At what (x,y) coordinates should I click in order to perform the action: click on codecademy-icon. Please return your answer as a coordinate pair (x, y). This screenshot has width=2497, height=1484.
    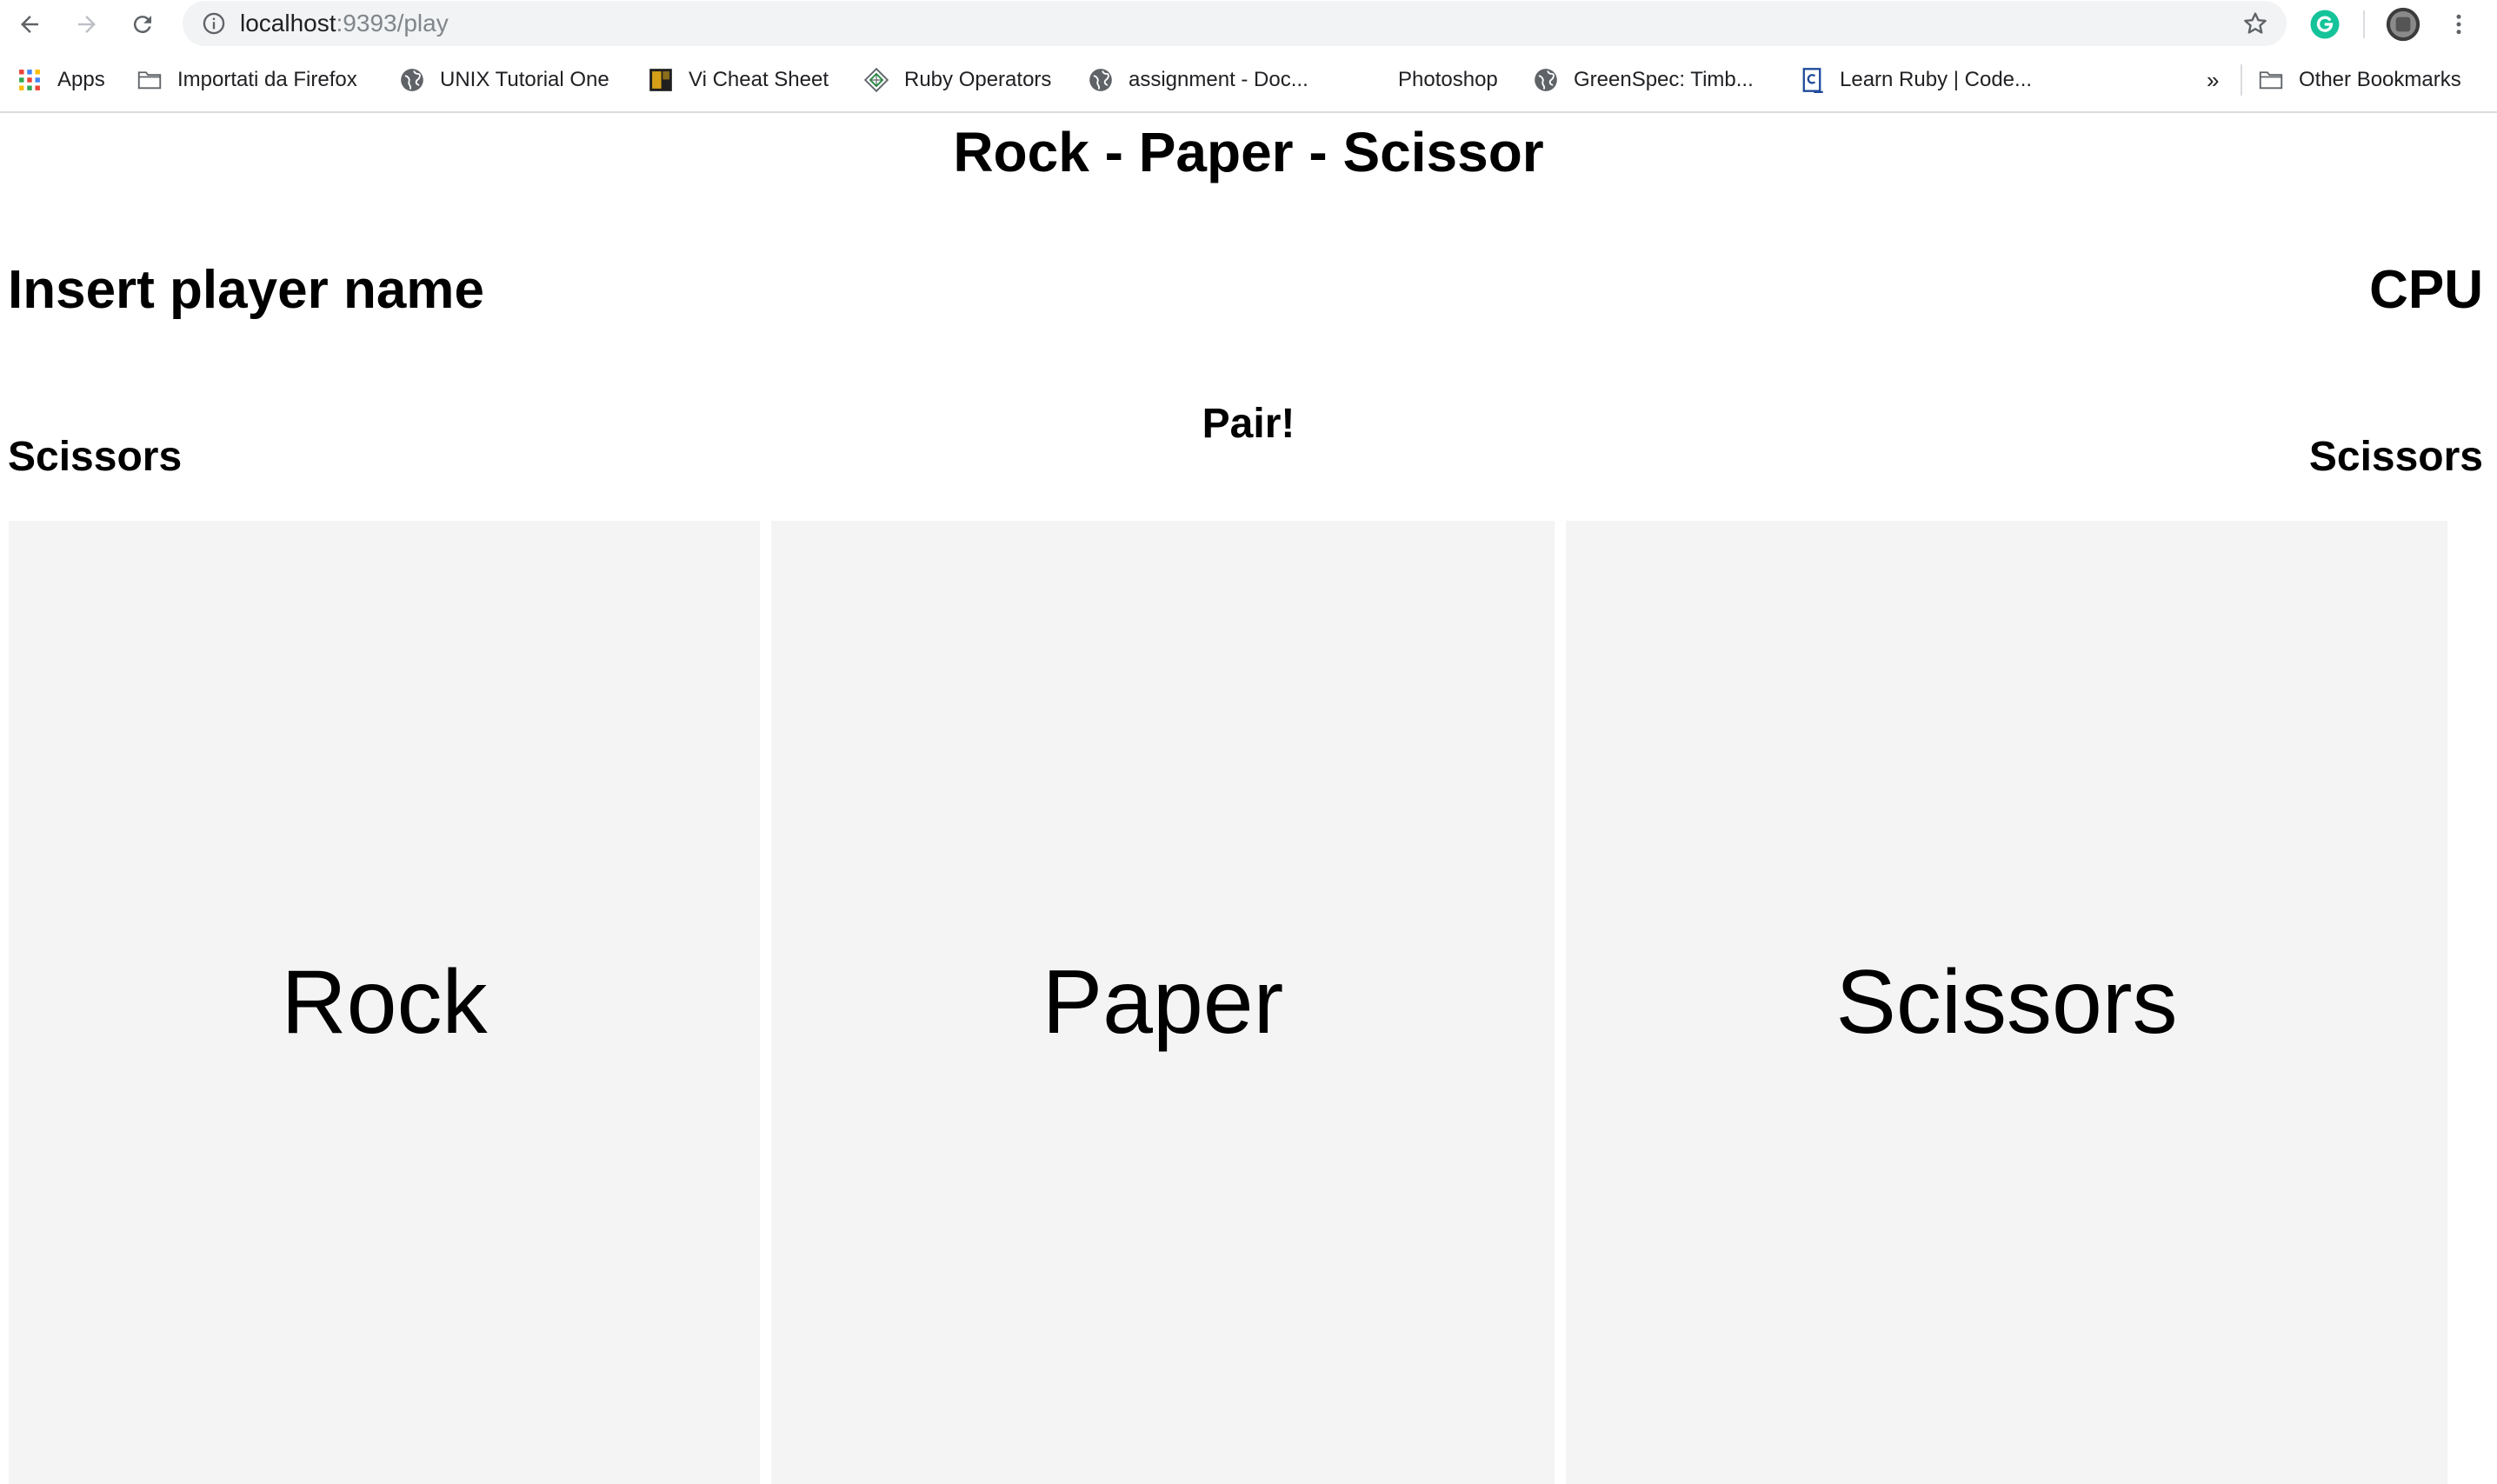
    Looking at the image, I should click on (1812, 80).